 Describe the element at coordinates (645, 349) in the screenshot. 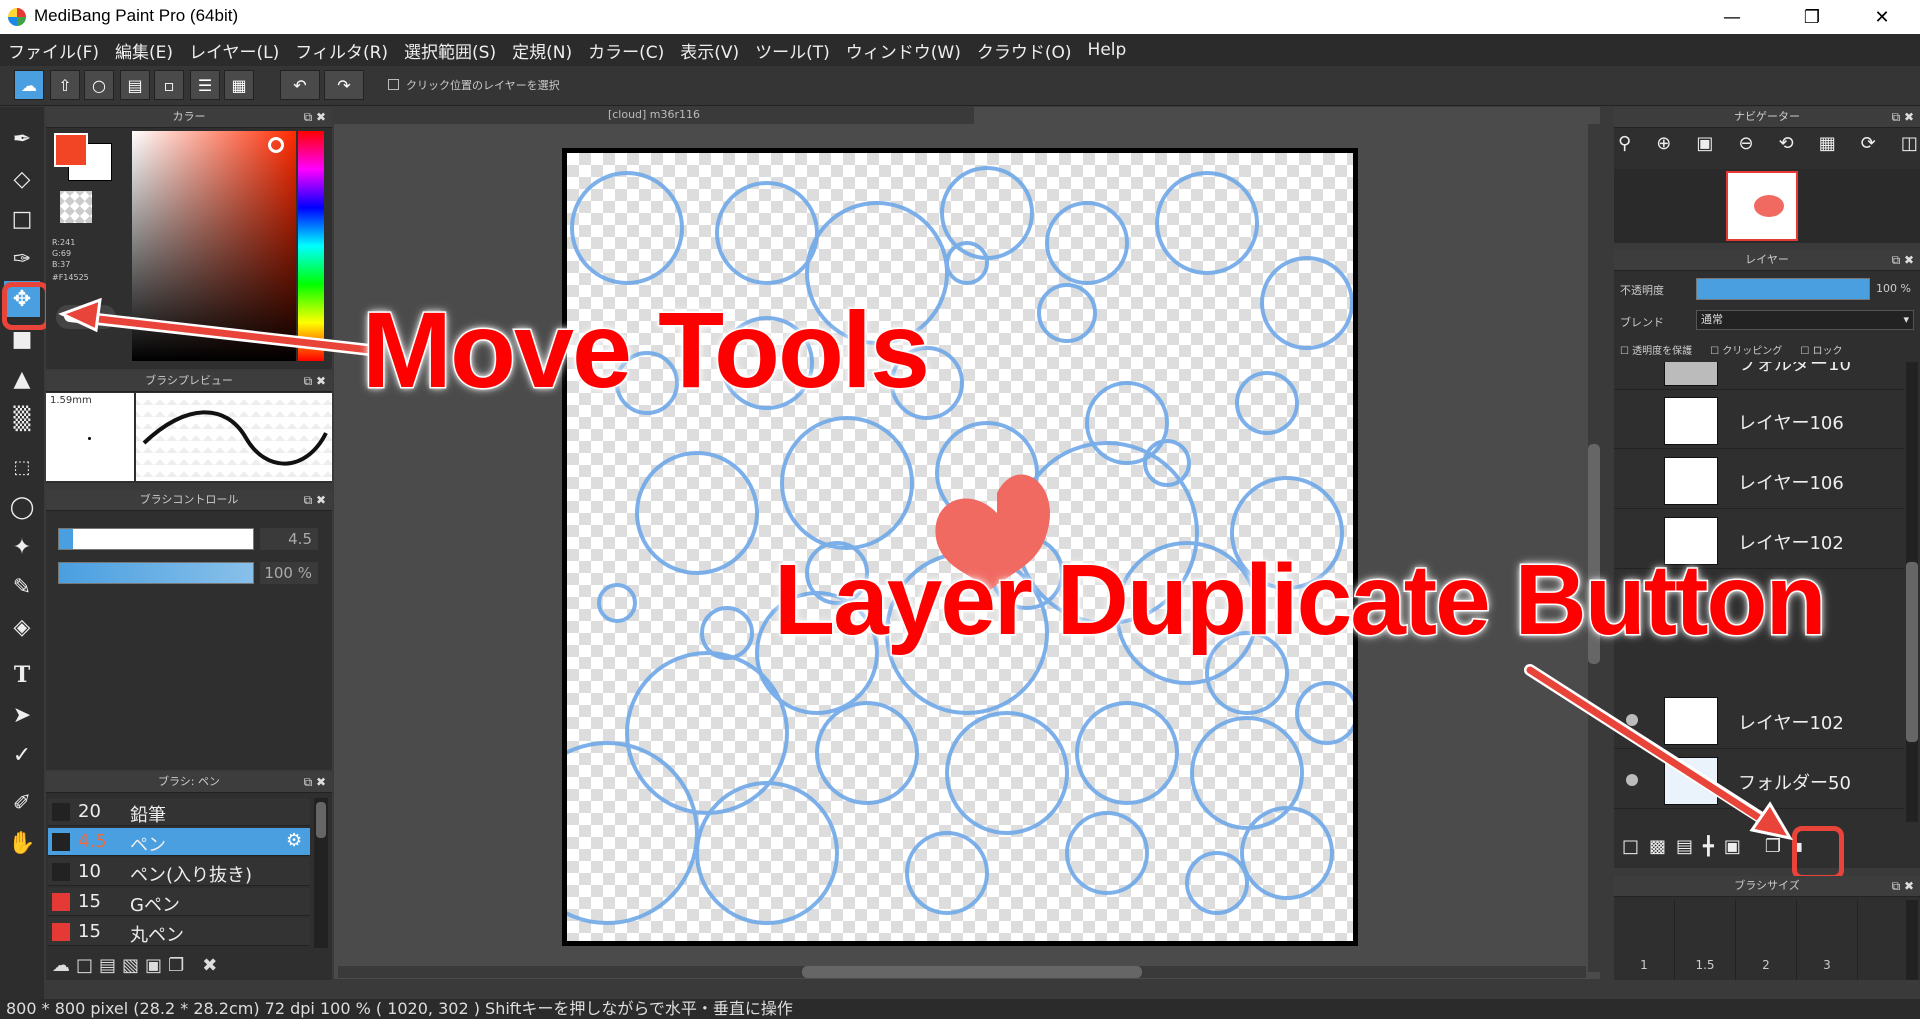

I see `move-tools-annotation: Move Tools` at that location.